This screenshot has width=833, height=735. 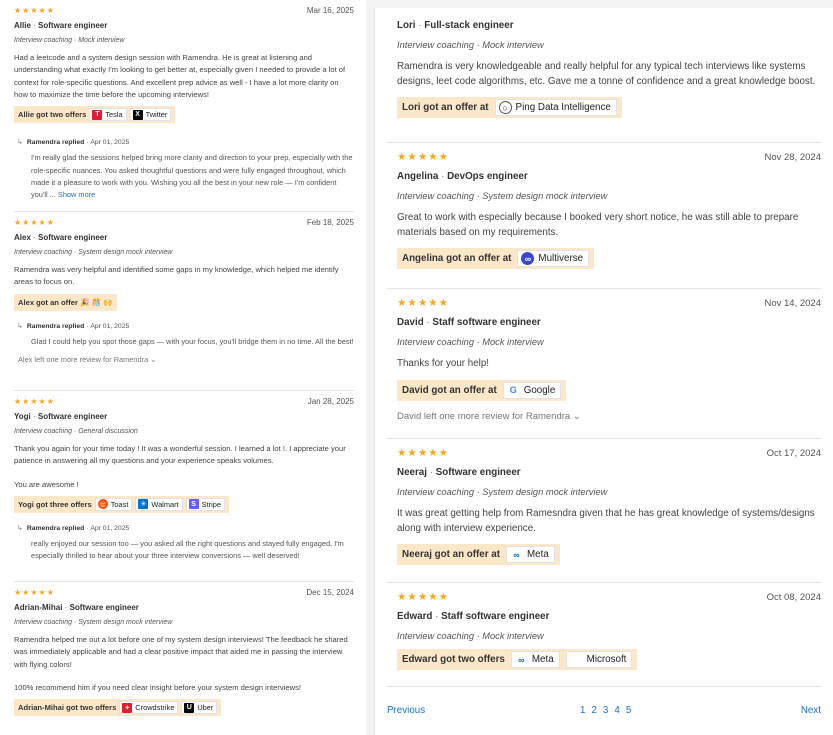 I want to click on uber-logo-icon: U, so click(x=189, y=707).